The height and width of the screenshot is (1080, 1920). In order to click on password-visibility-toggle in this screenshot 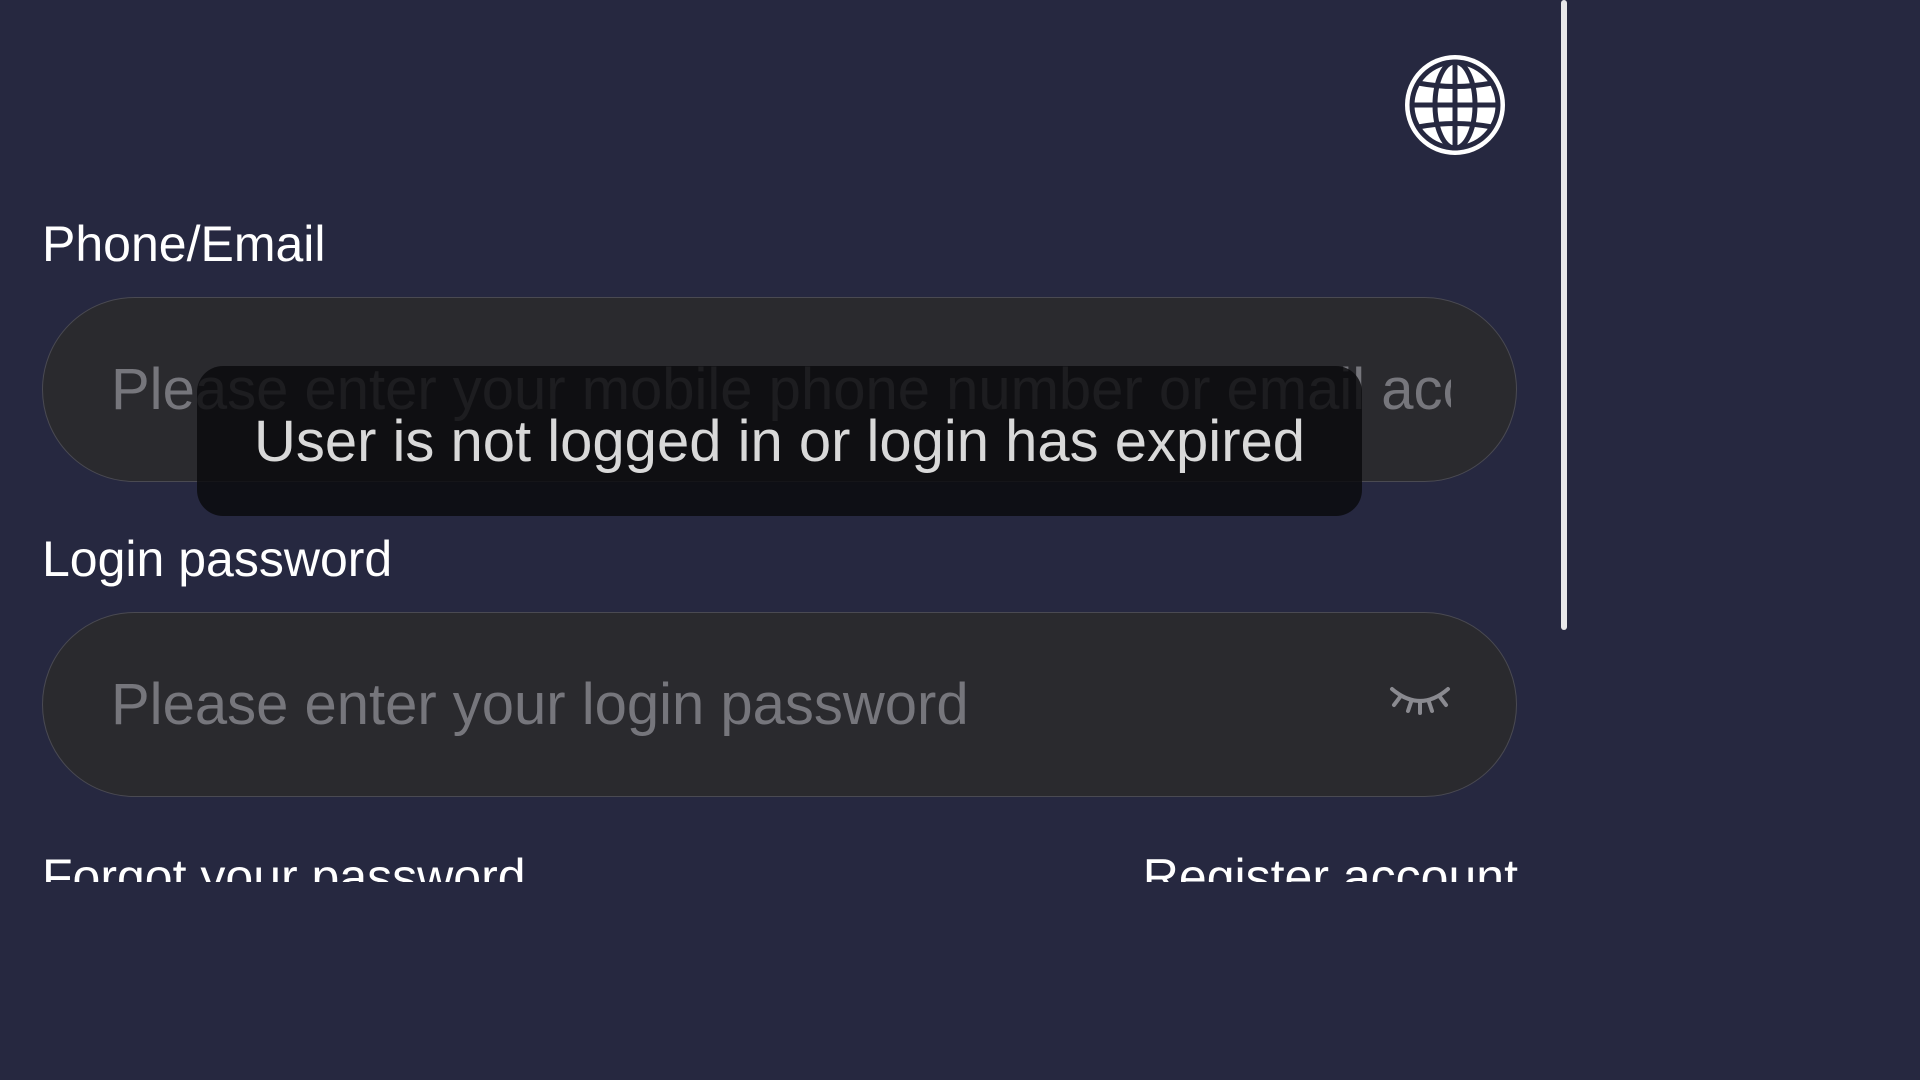, I will do `click(1420, 701)`.